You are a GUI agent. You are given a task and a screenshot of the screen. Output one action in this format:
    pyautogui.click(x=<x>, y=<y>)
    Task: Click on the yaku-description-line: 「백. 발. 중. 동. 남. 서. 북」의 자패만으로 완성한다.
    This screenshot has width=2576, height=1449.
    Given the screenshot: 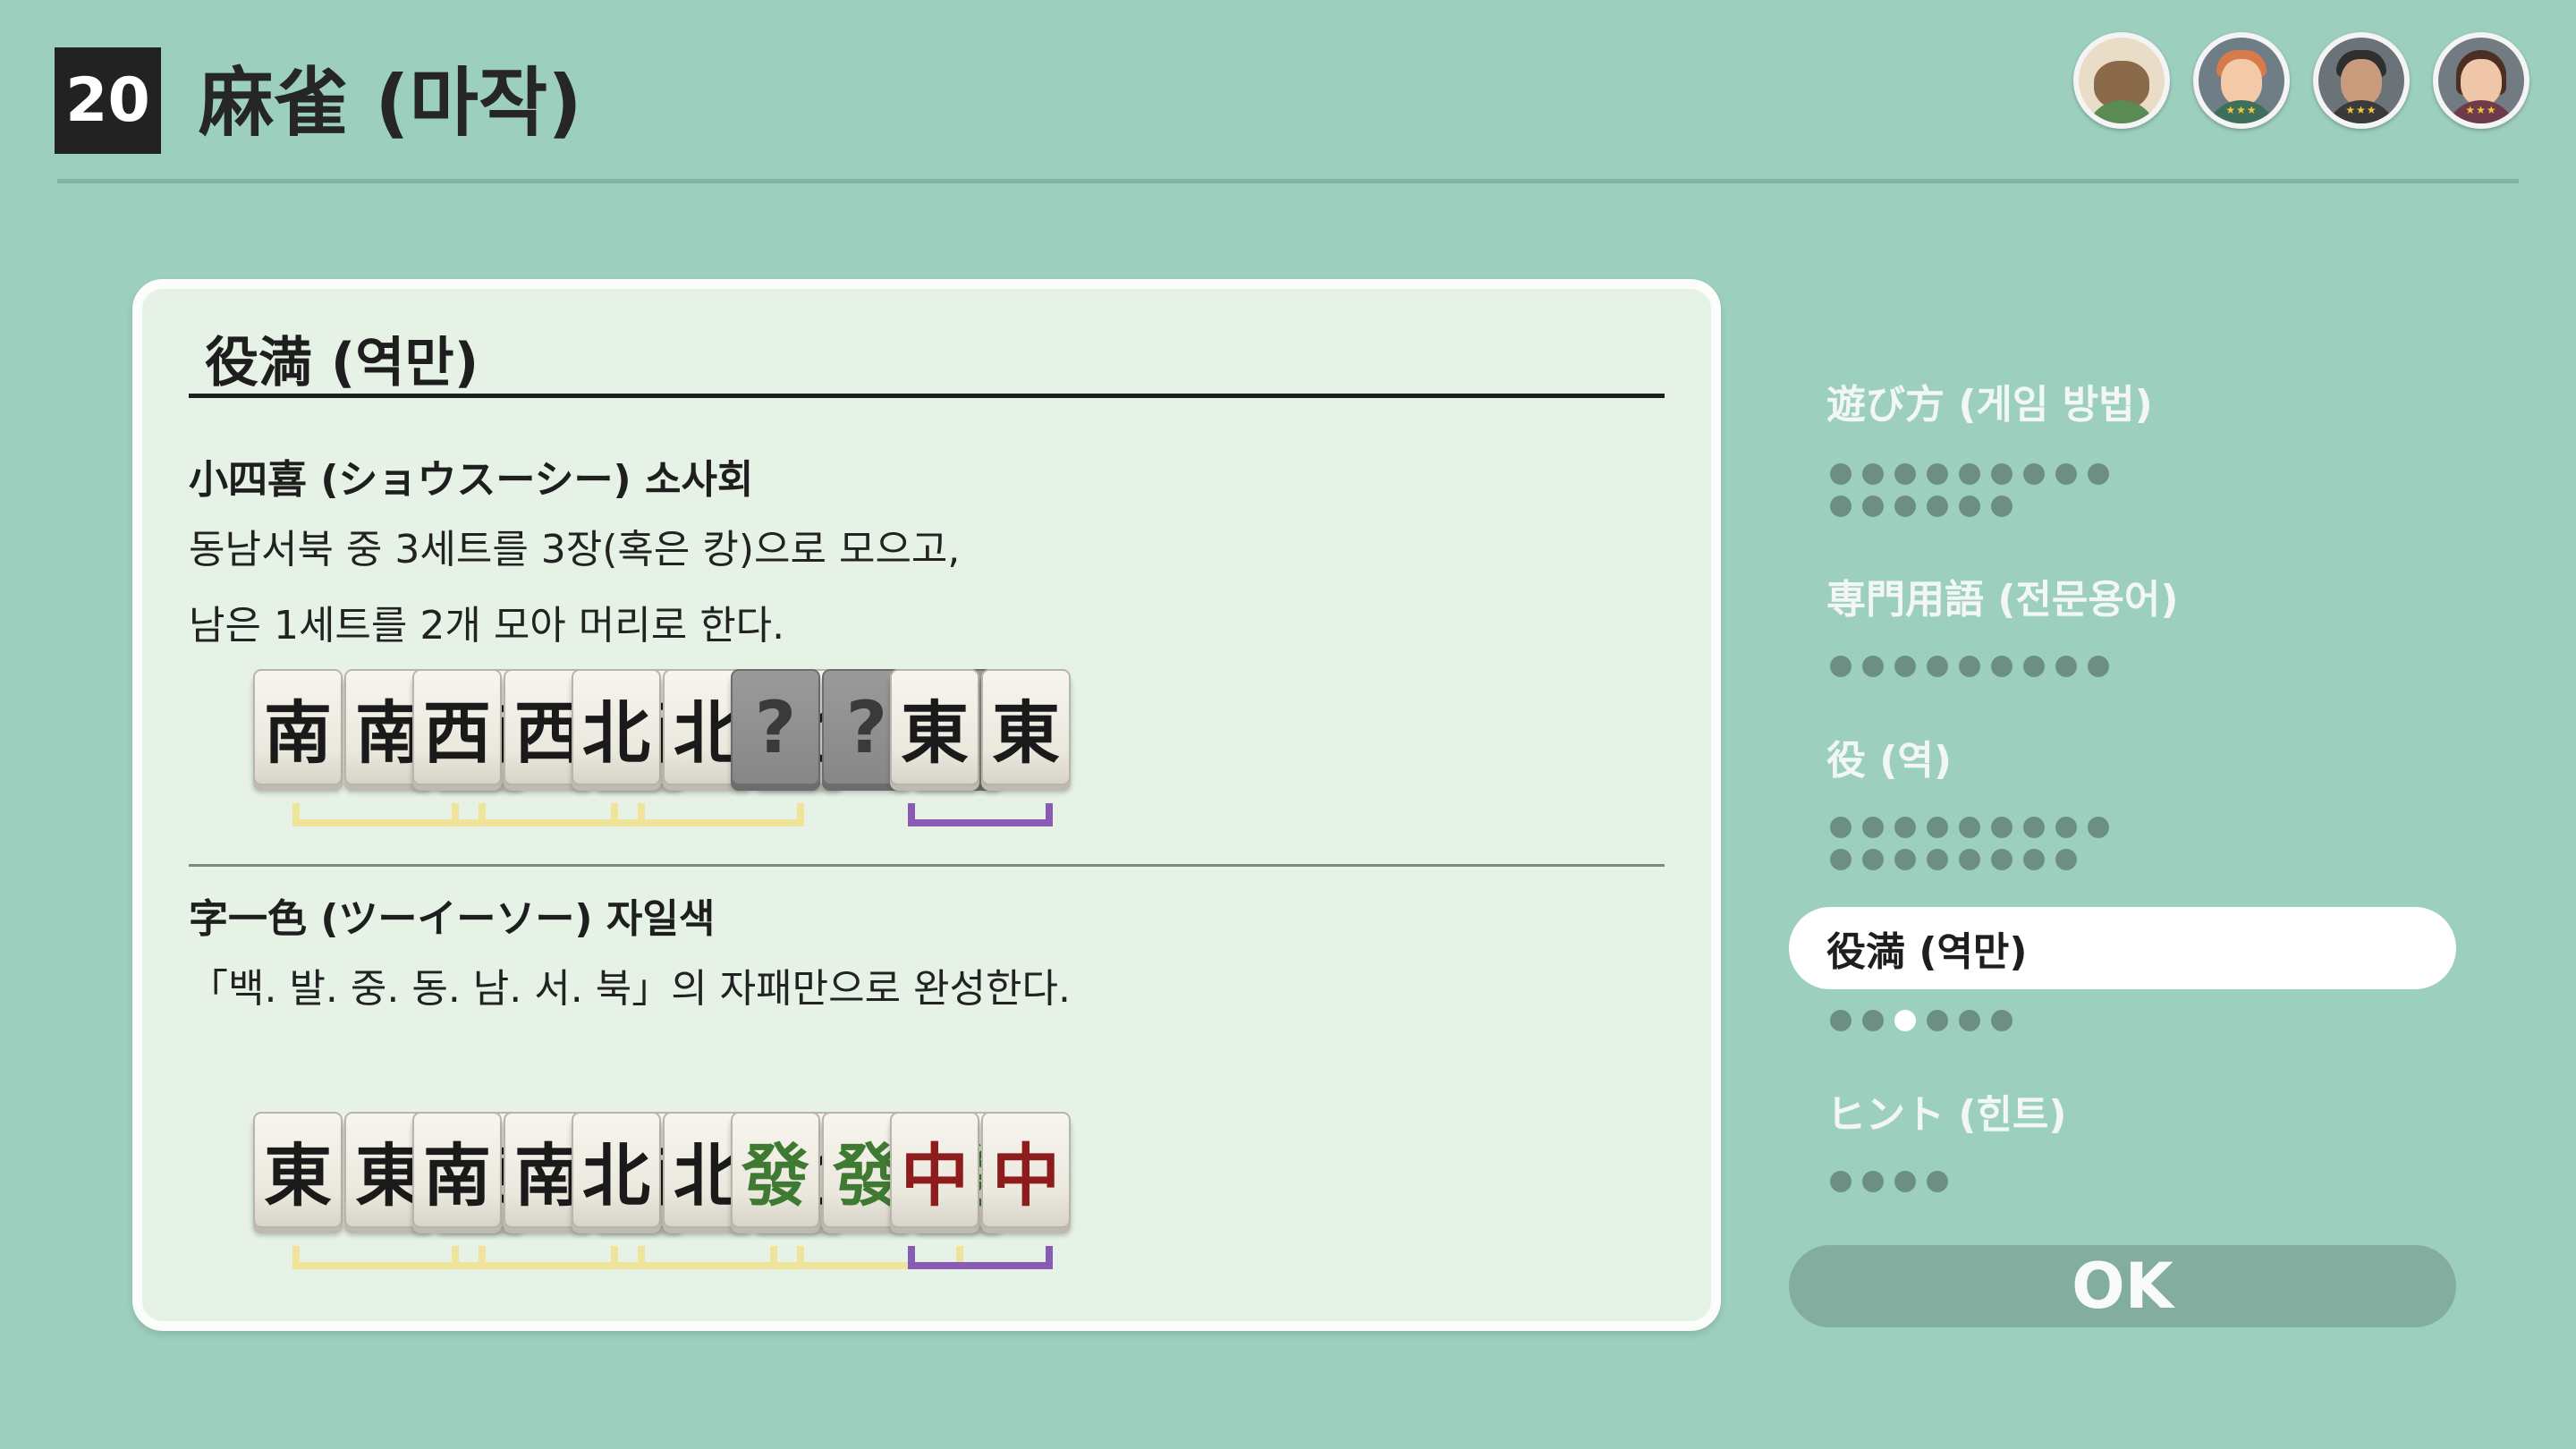 What is the action you would take?
    pyautogui.click(x=630, y=989)
    